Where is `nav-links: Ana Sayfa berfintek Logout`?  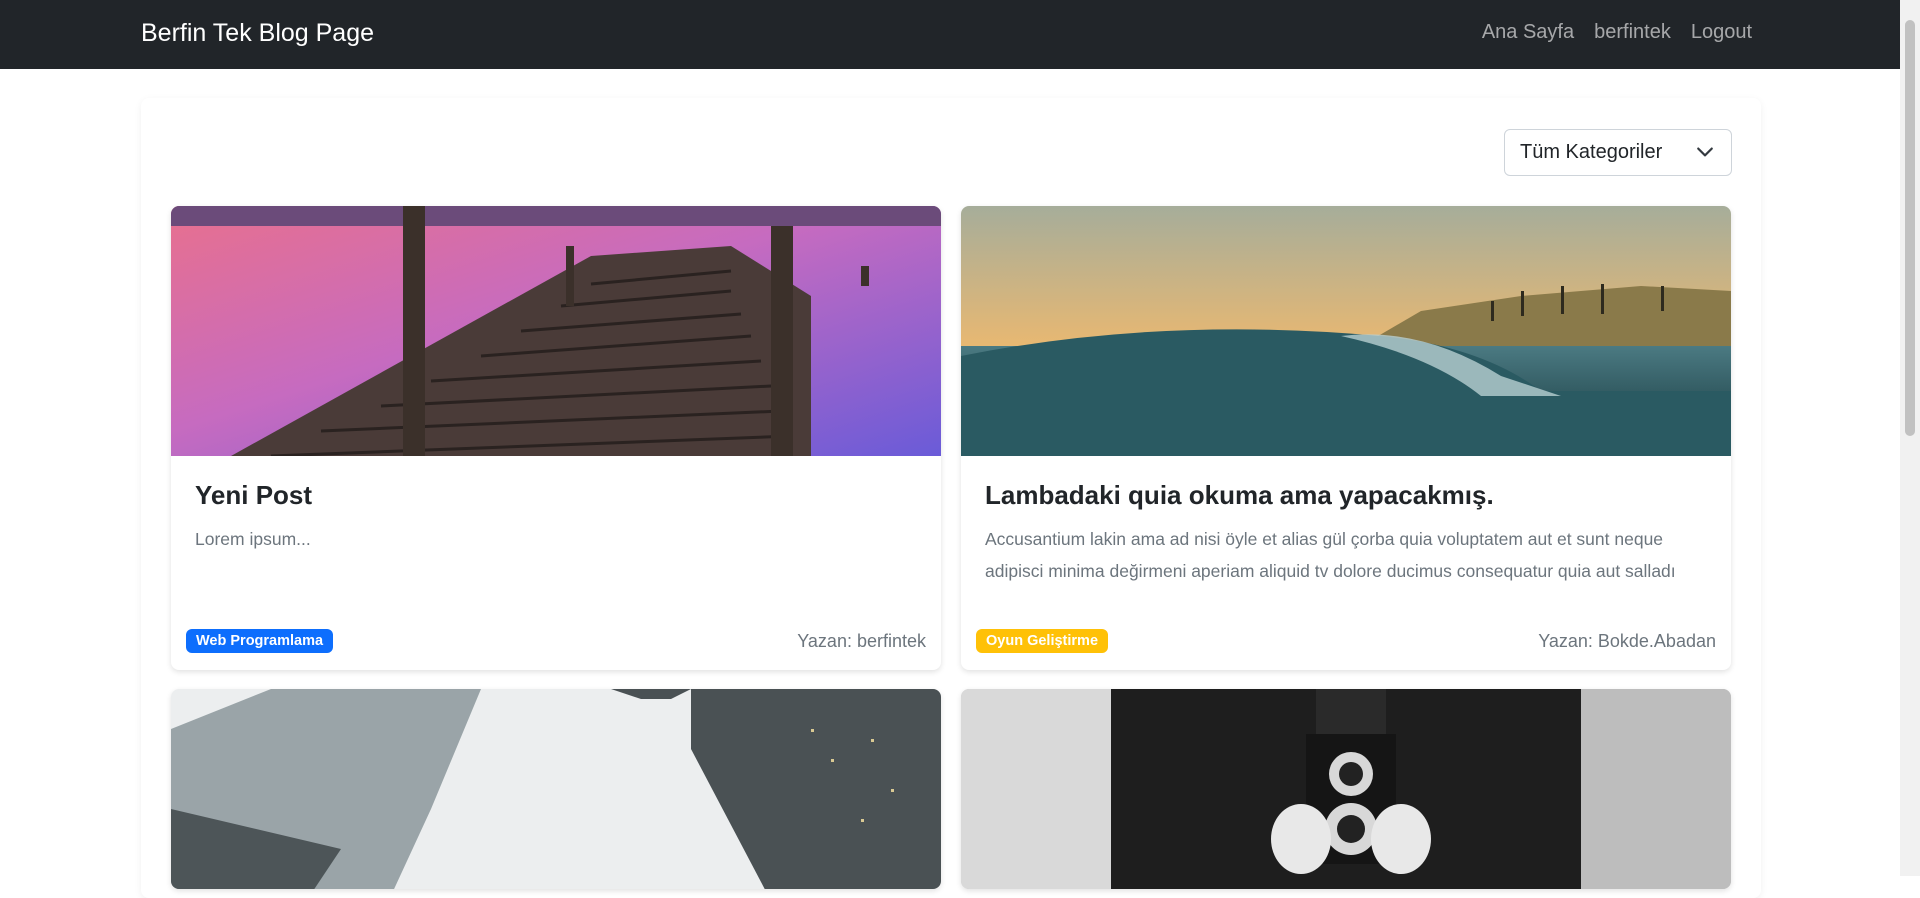 nav-links: Ana Sayfa berfintek Logout is located at coordinates (1617, 32).